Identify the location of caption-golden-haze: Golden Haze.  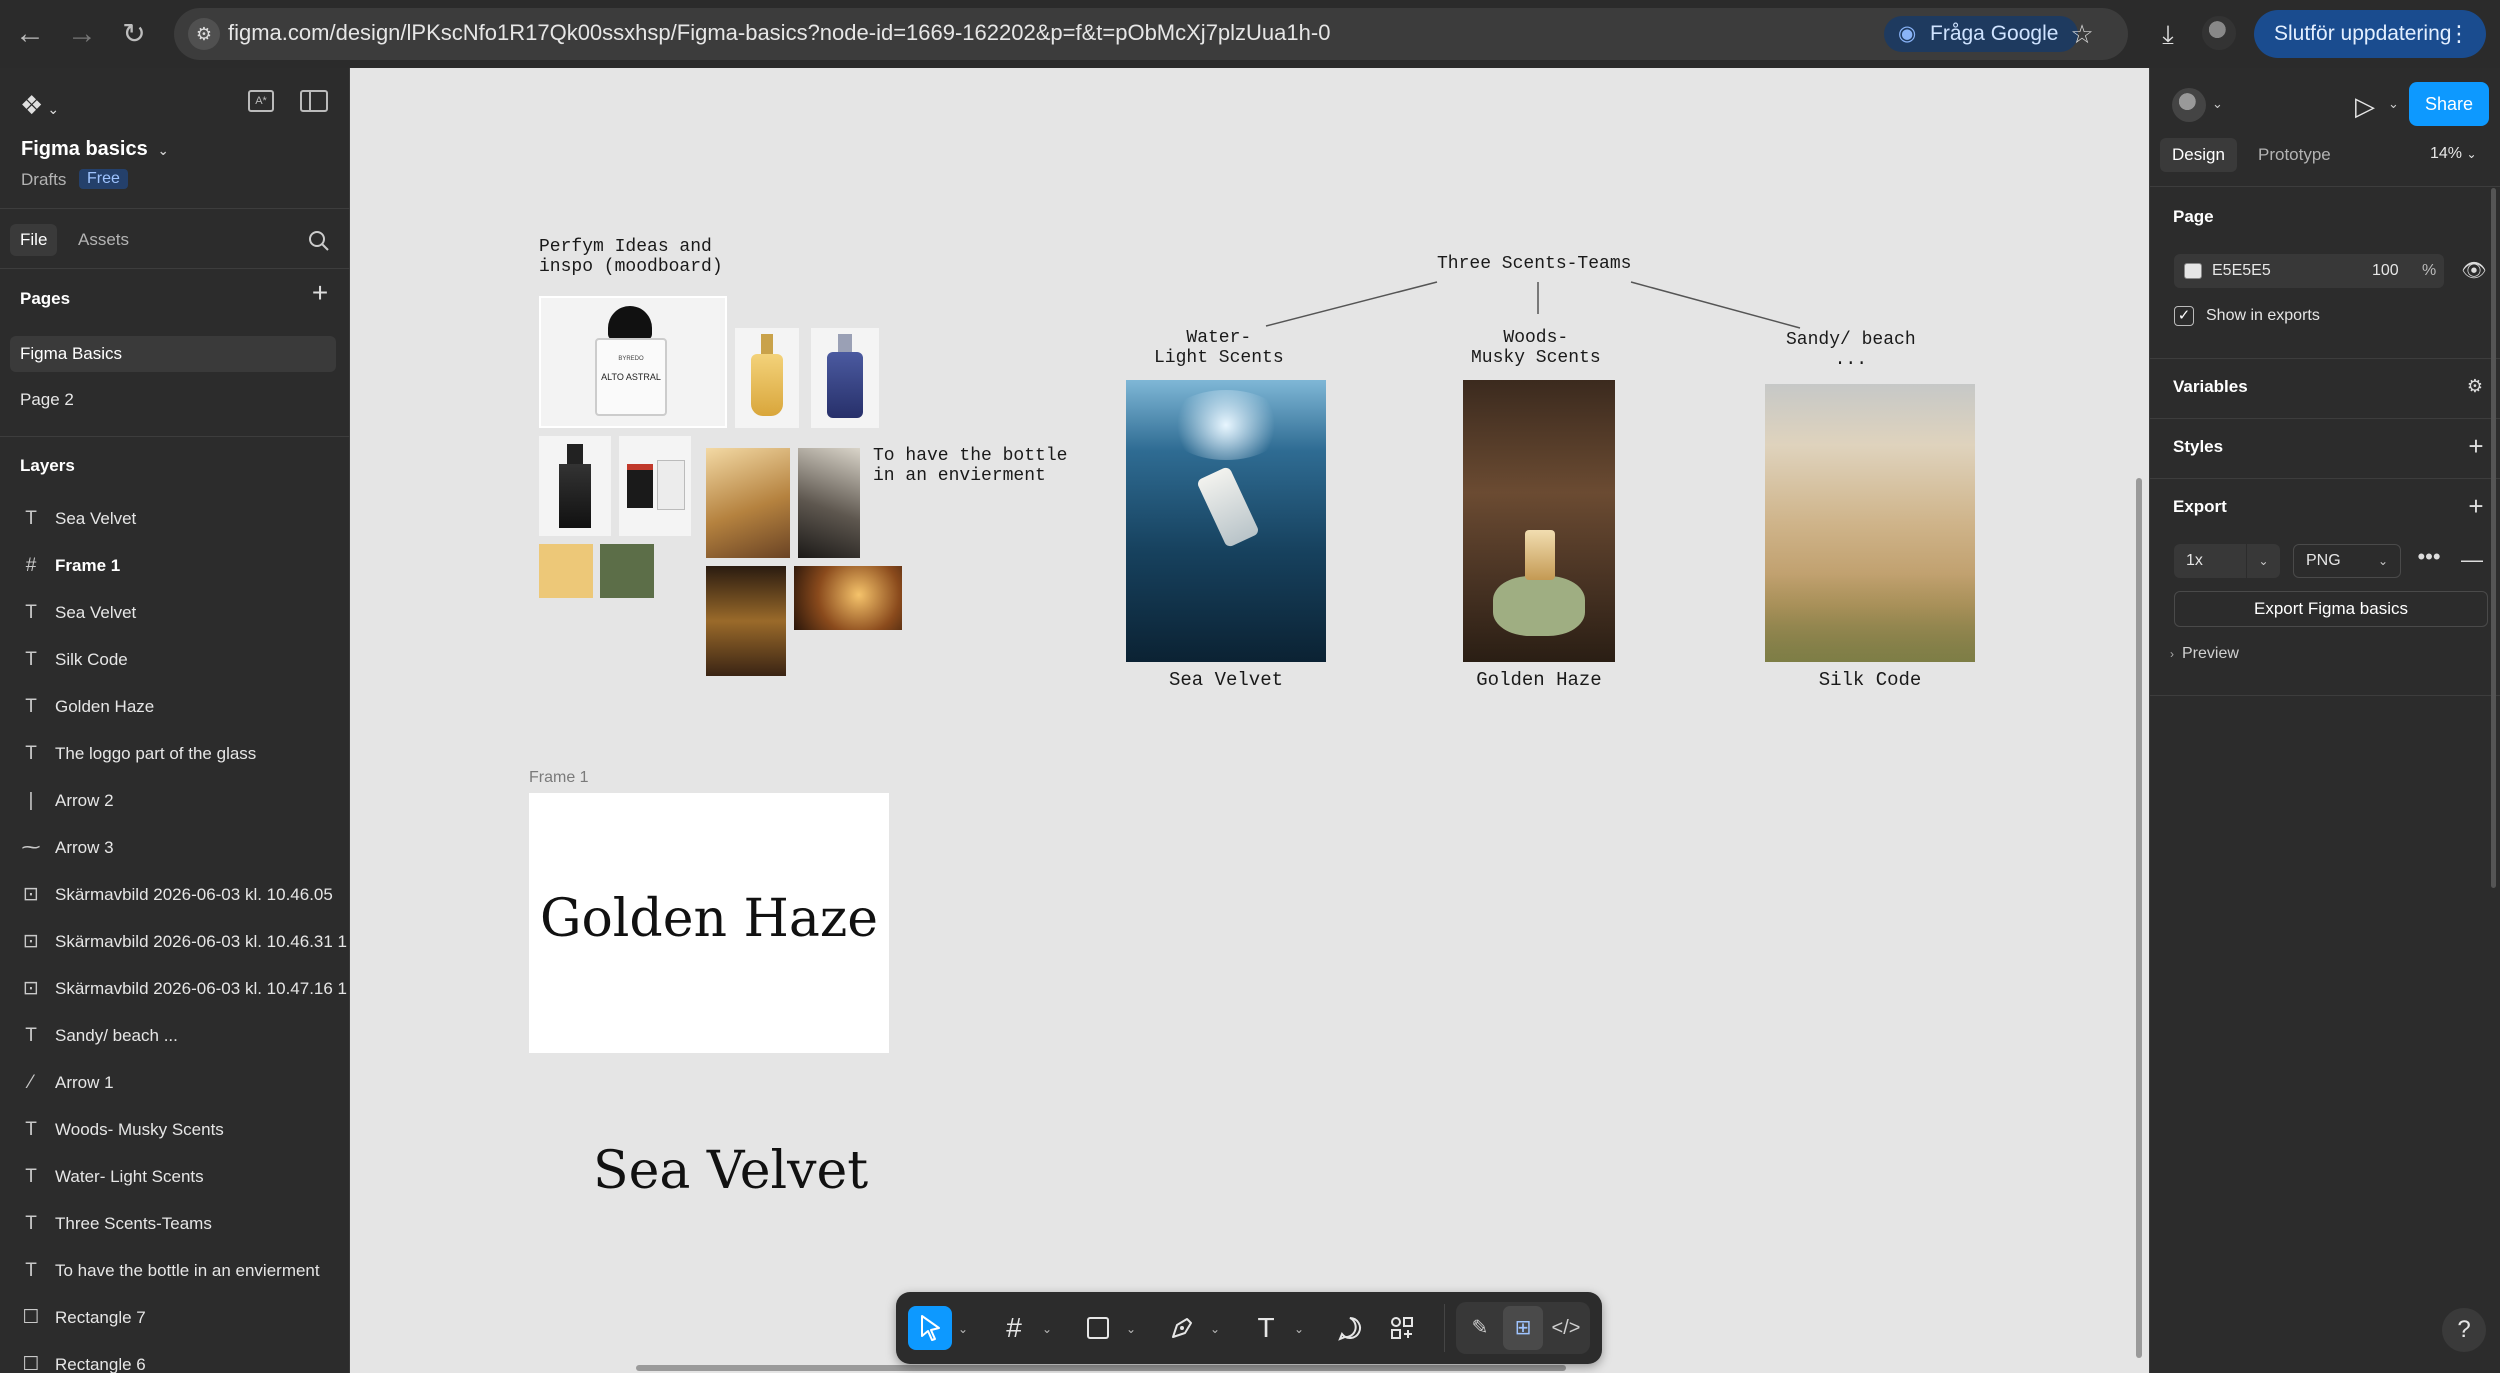
(1539, 680).